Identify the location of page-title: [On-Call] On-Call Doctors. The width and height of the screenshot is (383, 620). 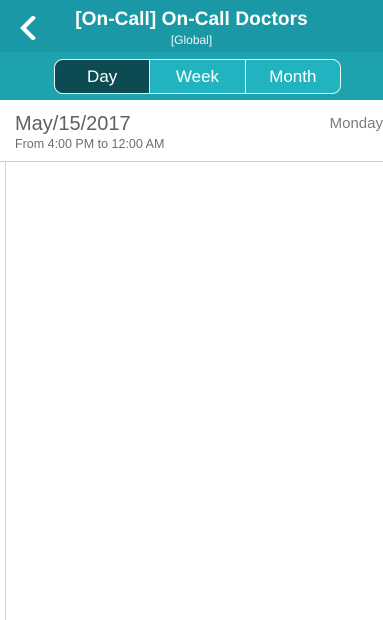
(191, 19).